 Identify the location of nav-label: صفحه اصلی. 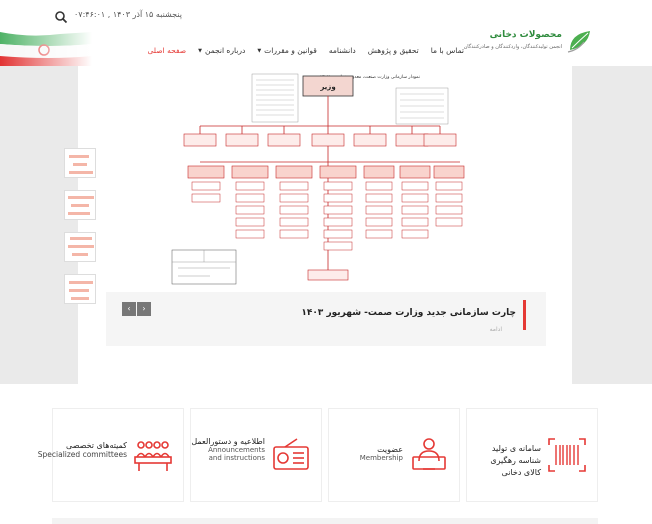
(167, 50).